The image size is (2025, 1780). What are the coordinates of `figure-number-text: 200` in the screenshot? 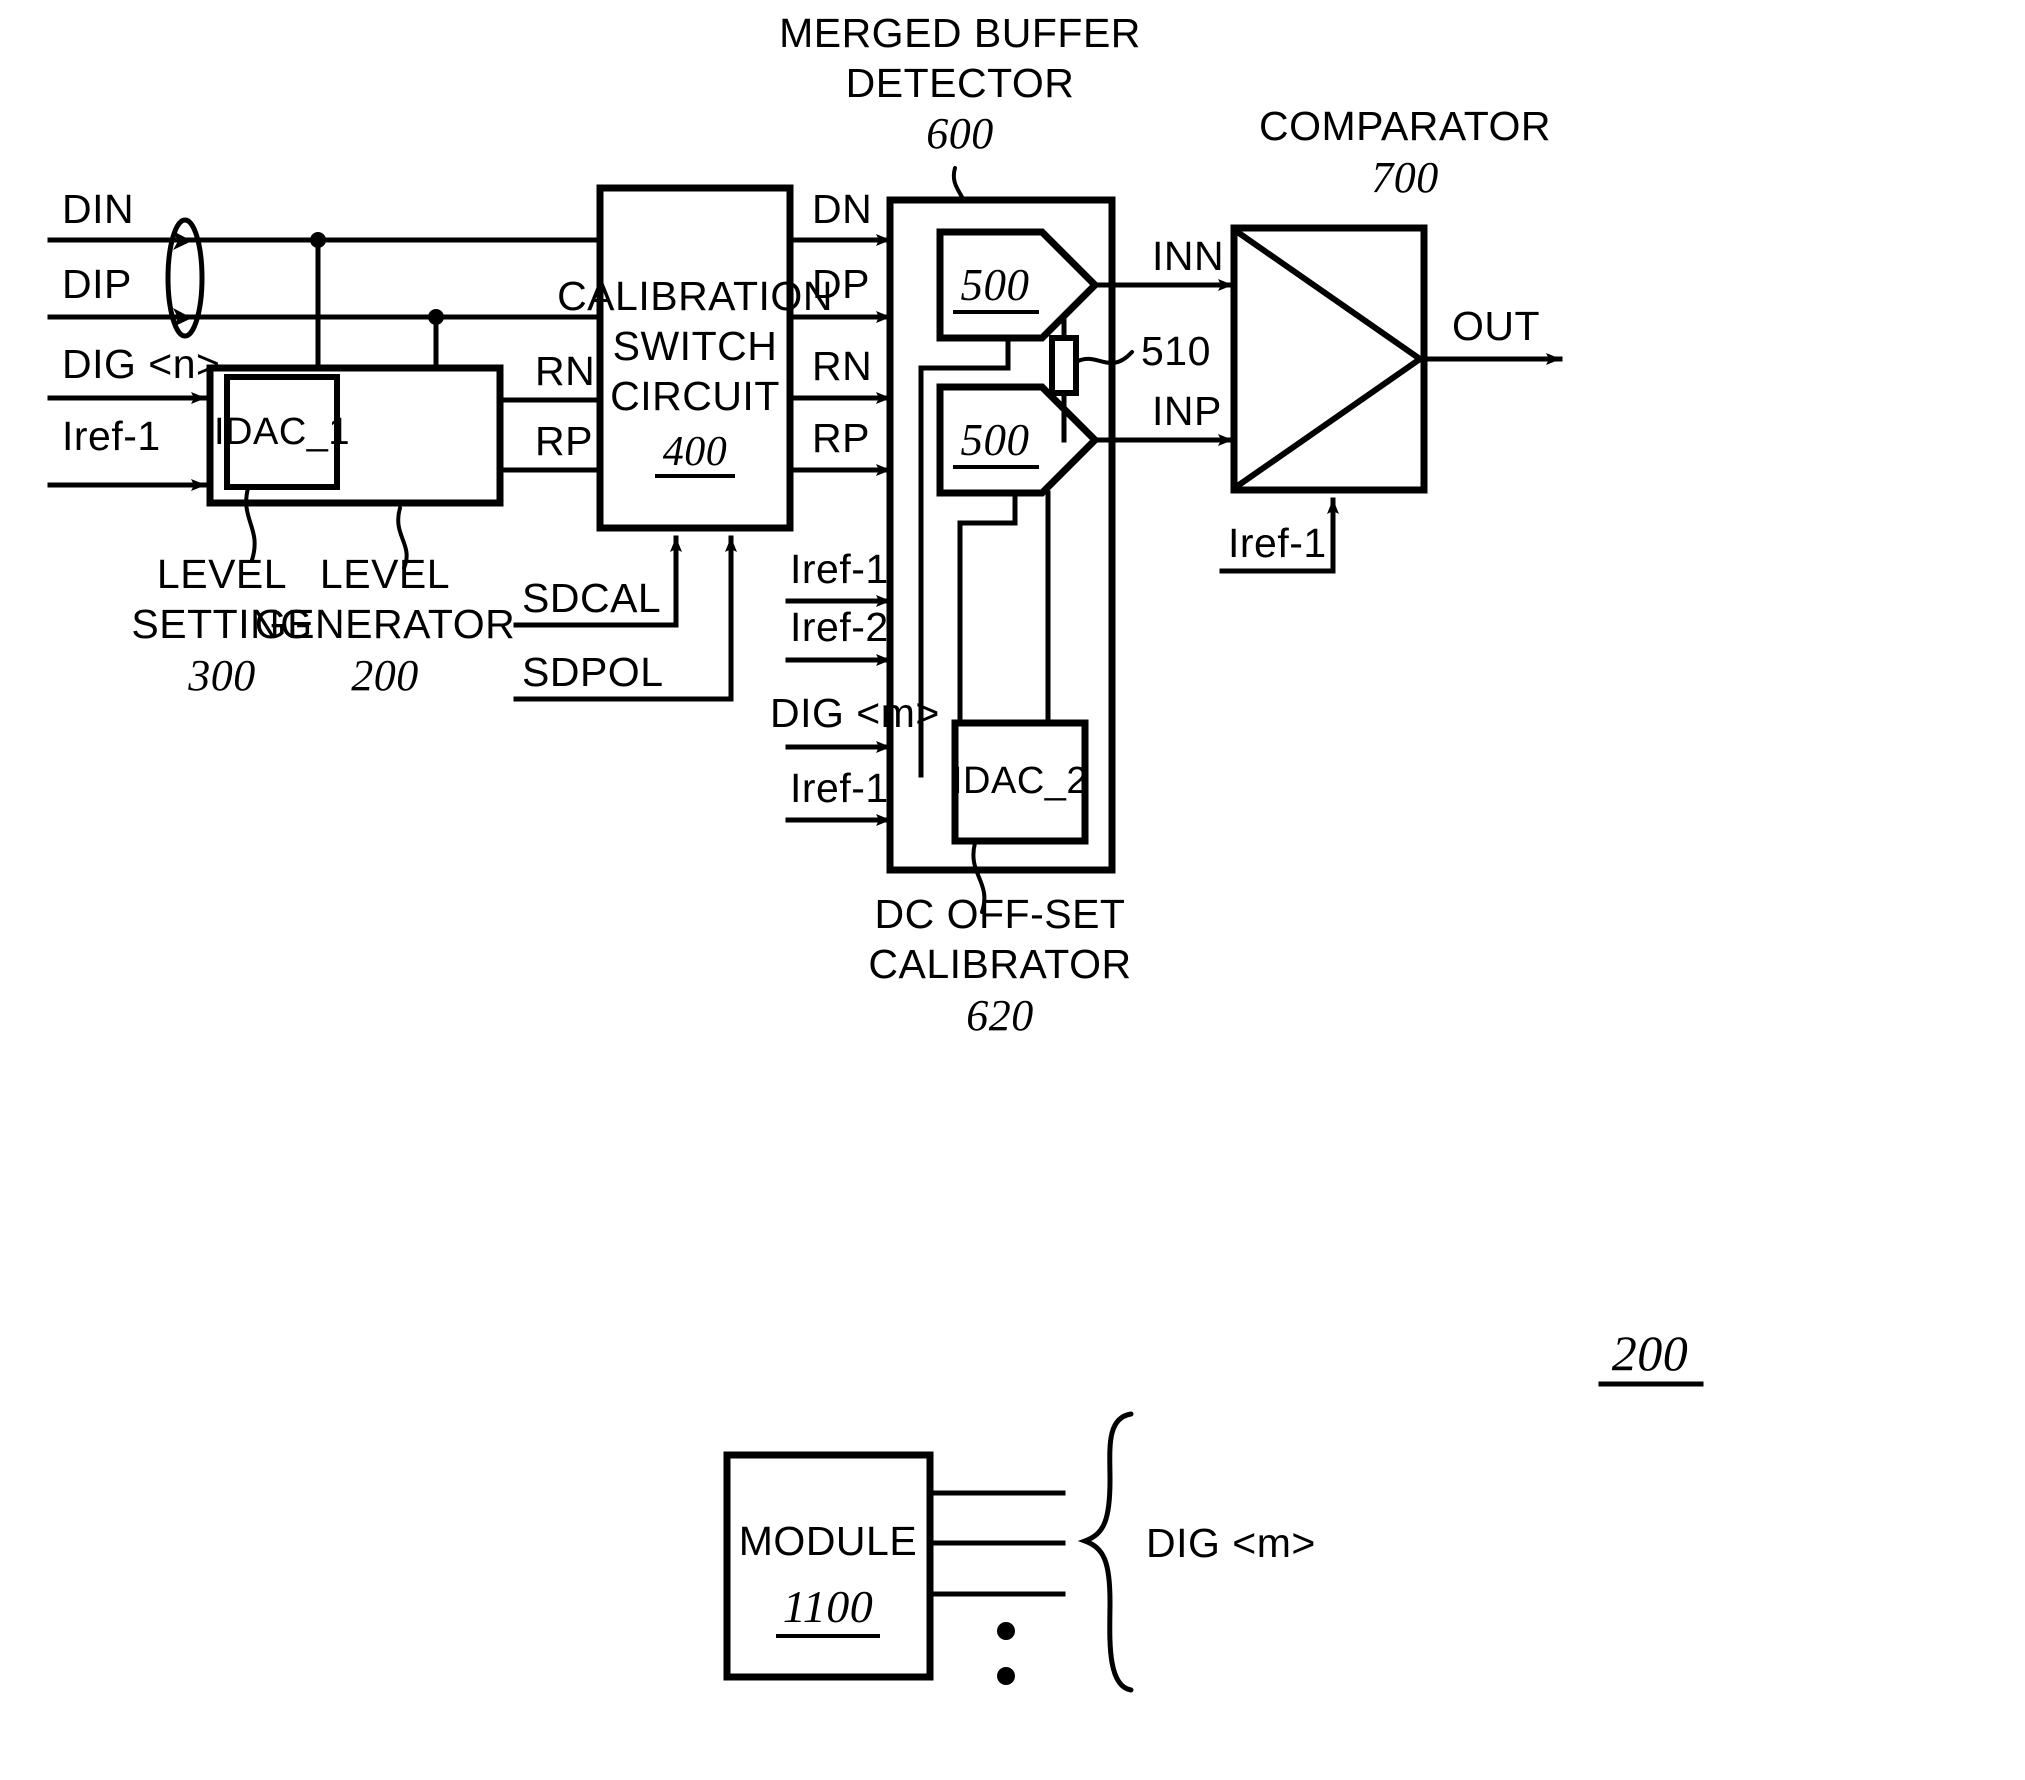 It's located at (1650, 1353).